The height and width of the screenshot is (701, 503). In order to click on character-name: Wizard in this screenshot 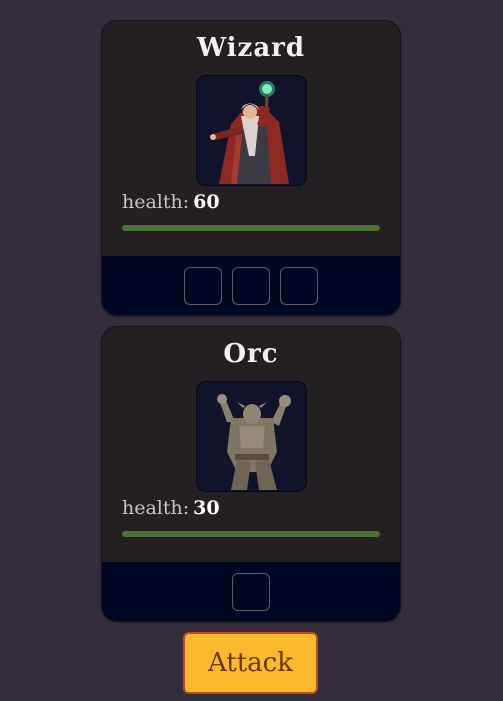, I will do `click(251, 48)`.